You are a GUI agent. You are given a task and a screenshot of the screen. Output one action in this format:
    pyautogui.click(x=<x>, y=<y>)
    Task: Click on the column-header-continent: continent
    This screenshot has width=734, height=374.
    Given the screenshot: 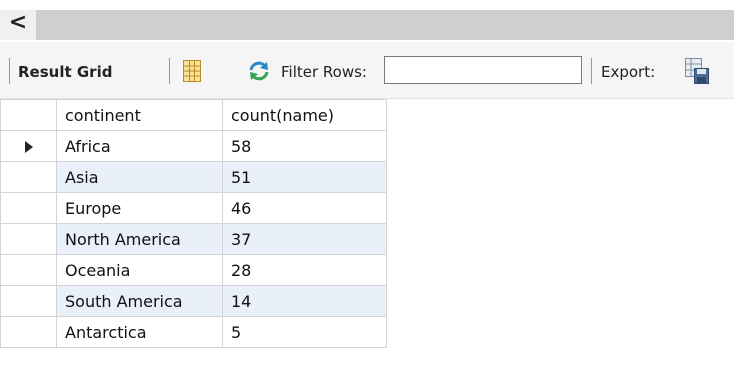 What is the action you would take?
    pyautogui.click(x=139, y=115)
    